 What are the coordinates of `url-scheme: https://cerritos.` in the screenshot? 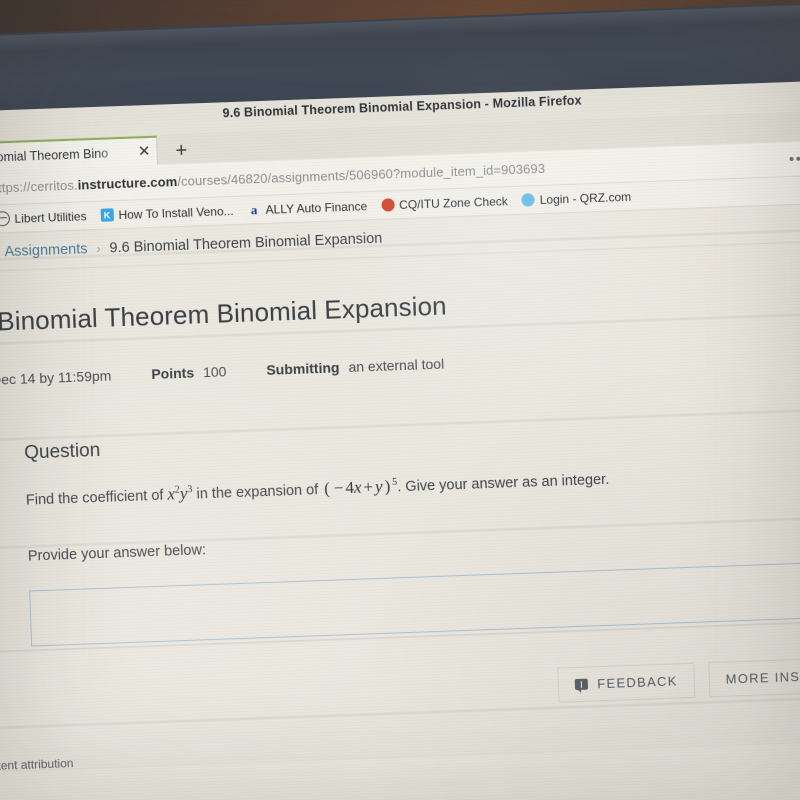 It's located at (39, 186).